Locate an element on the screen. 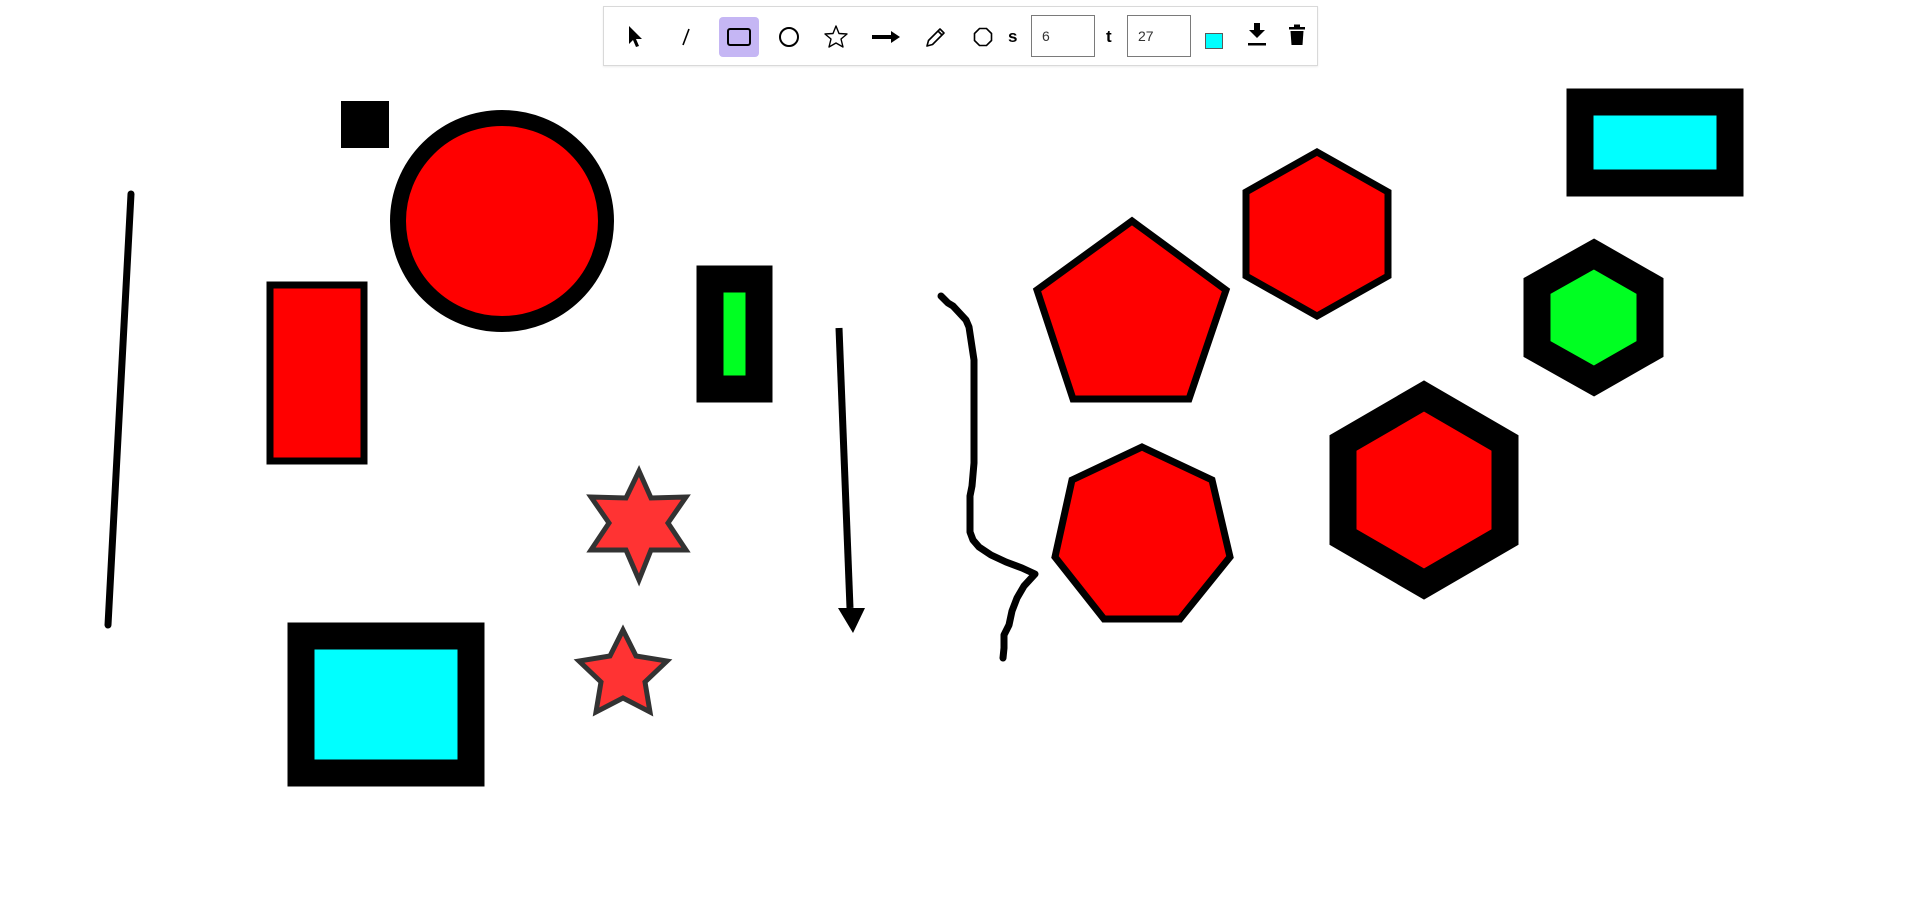  sides-label: s is located at coordinates (1013, 36).